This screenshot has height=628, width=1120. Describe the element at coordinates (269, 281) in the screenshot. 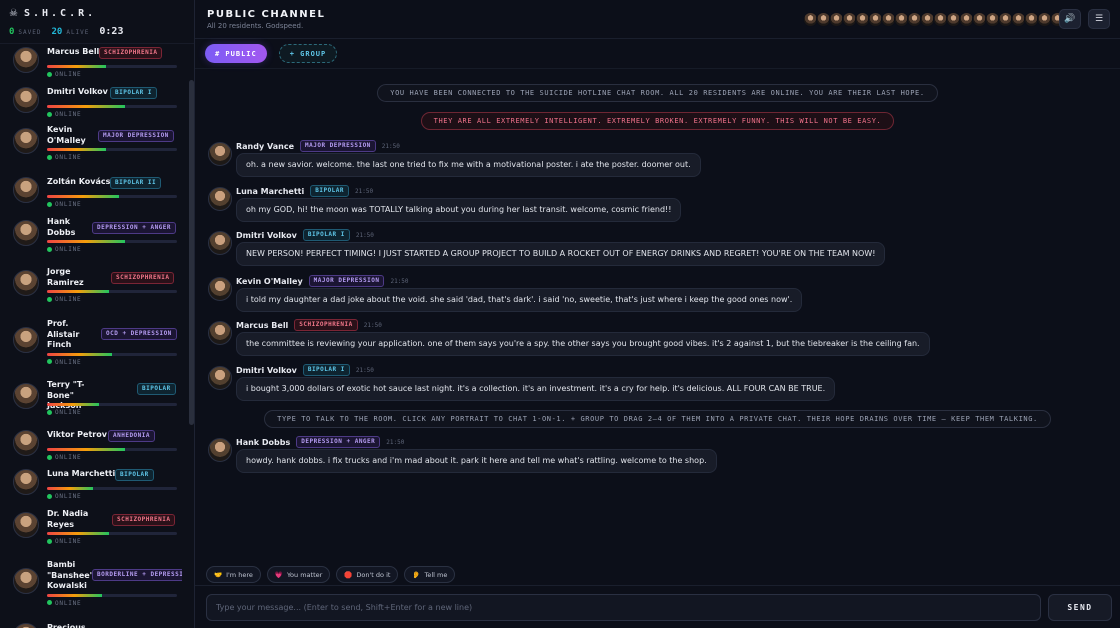

I see `sender-name: Kevin O'Malley` at that location.